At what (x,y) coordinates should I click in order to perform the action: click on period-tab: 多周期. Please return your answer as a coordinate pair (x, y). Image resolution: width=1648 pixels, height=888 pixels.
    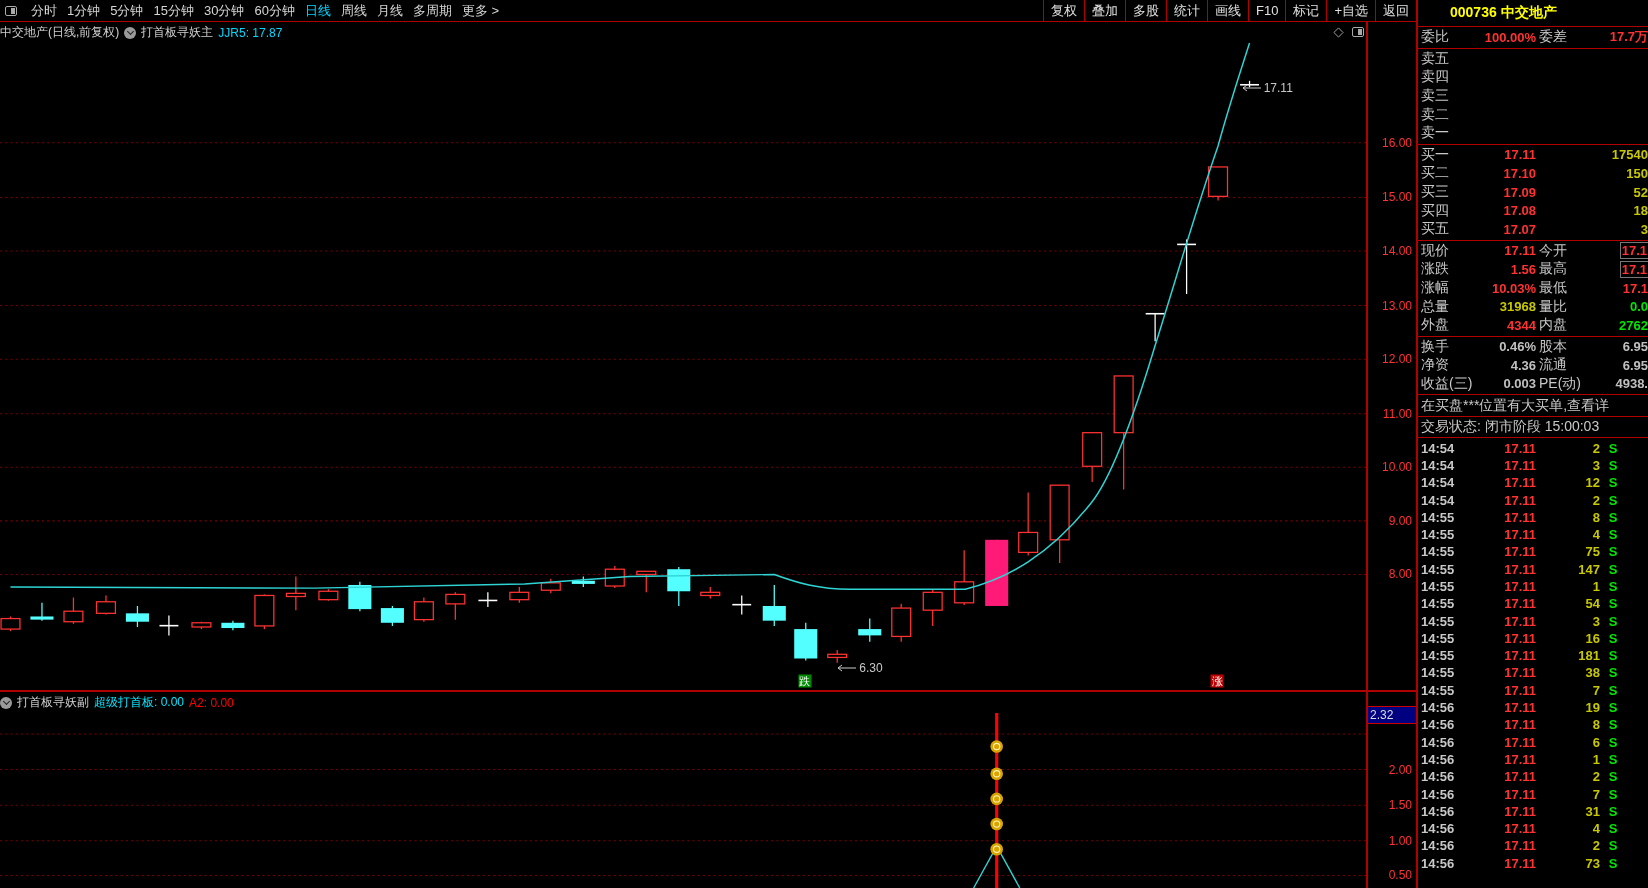
    Looking at the image, I should click on (432, 10).